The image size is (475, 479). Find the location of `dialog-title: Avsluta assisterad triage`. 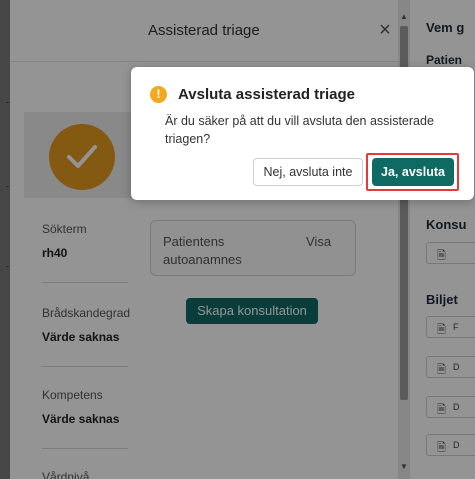

dialog-title: Avsluta assisterad triage is located at coordinates (267, 94).